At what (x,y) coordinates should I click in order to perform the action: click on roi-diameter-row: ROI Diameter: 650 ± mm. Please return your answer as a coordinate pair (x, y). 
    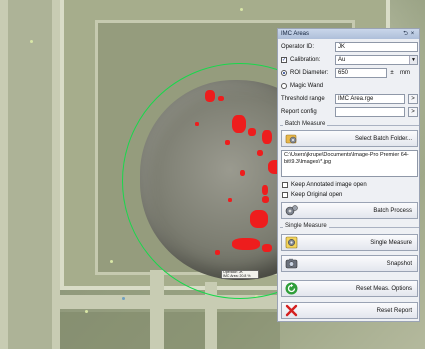
    Looking at the image, I should click on (349, 73).